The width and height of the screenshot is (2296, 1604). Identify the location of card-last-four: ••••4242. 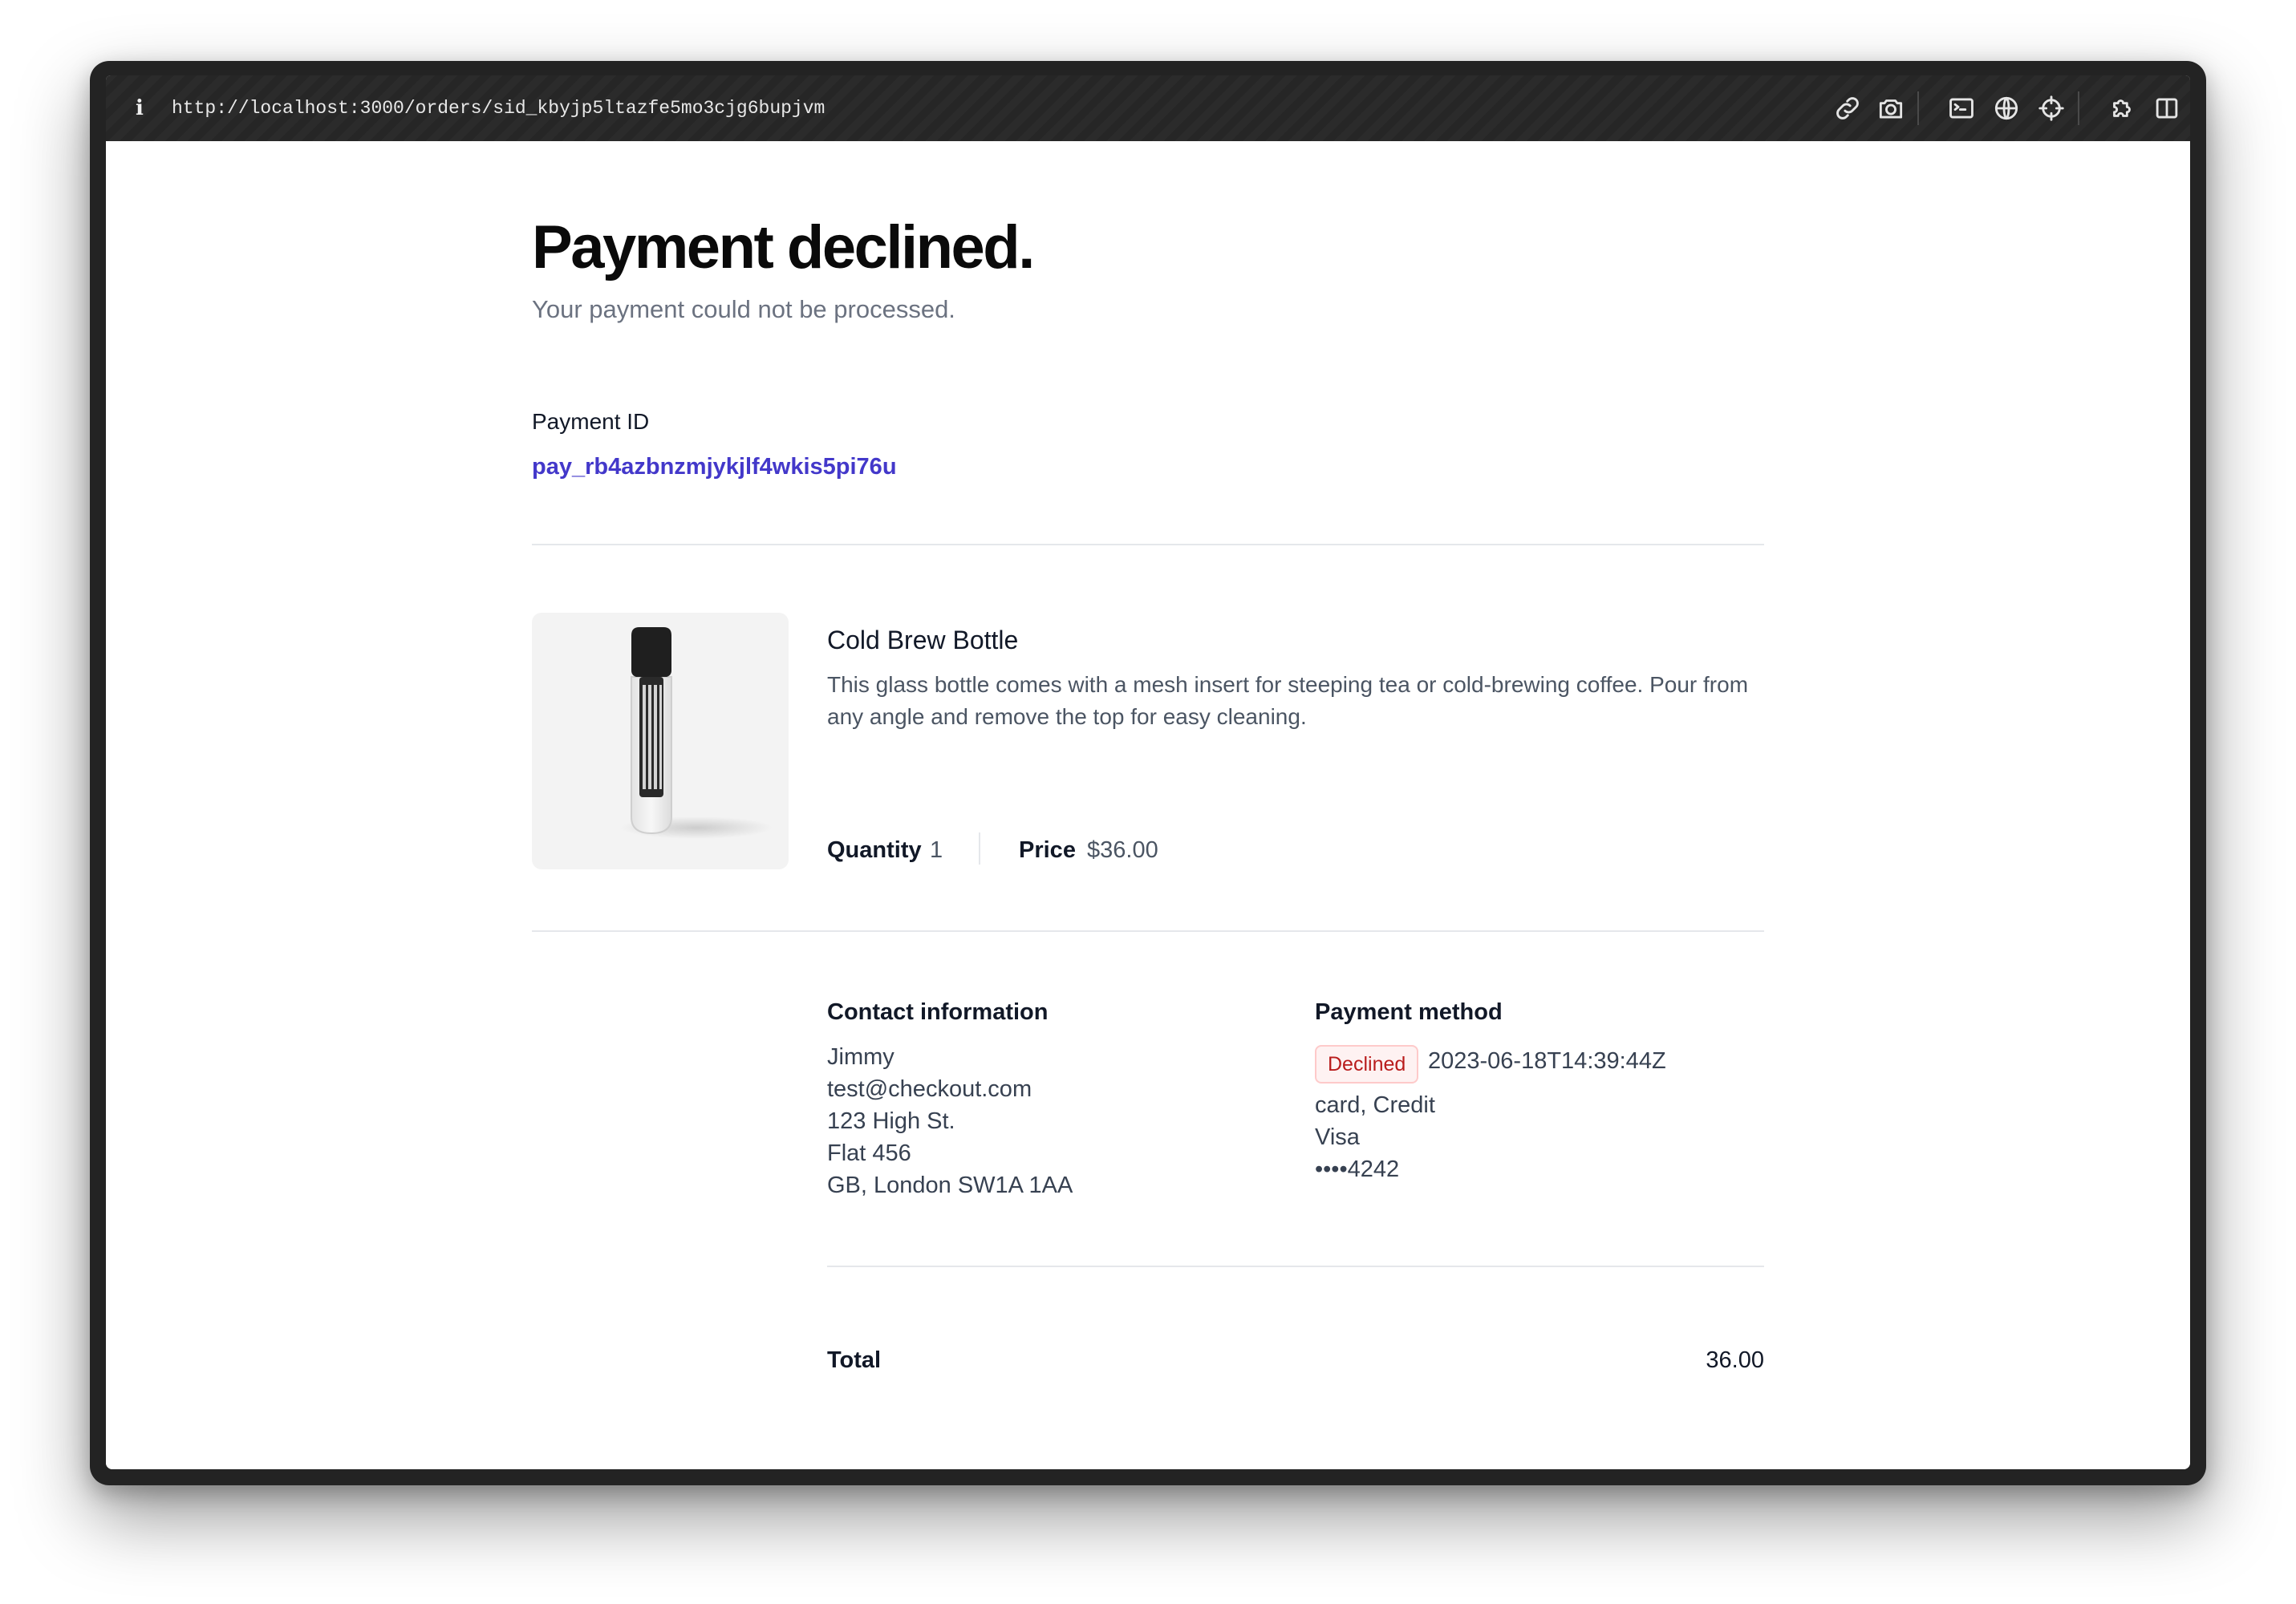
(1357, 1169).